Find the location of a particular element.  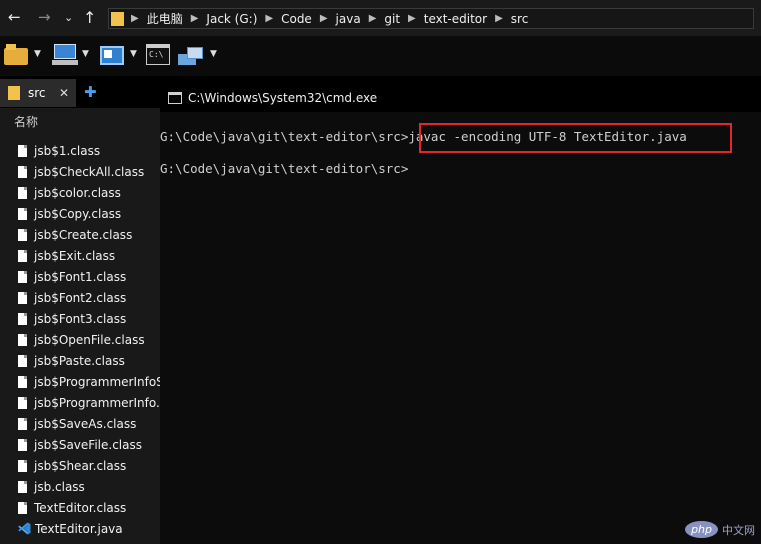

forward-arrow-icon: → is located at coordinates (44, 17).